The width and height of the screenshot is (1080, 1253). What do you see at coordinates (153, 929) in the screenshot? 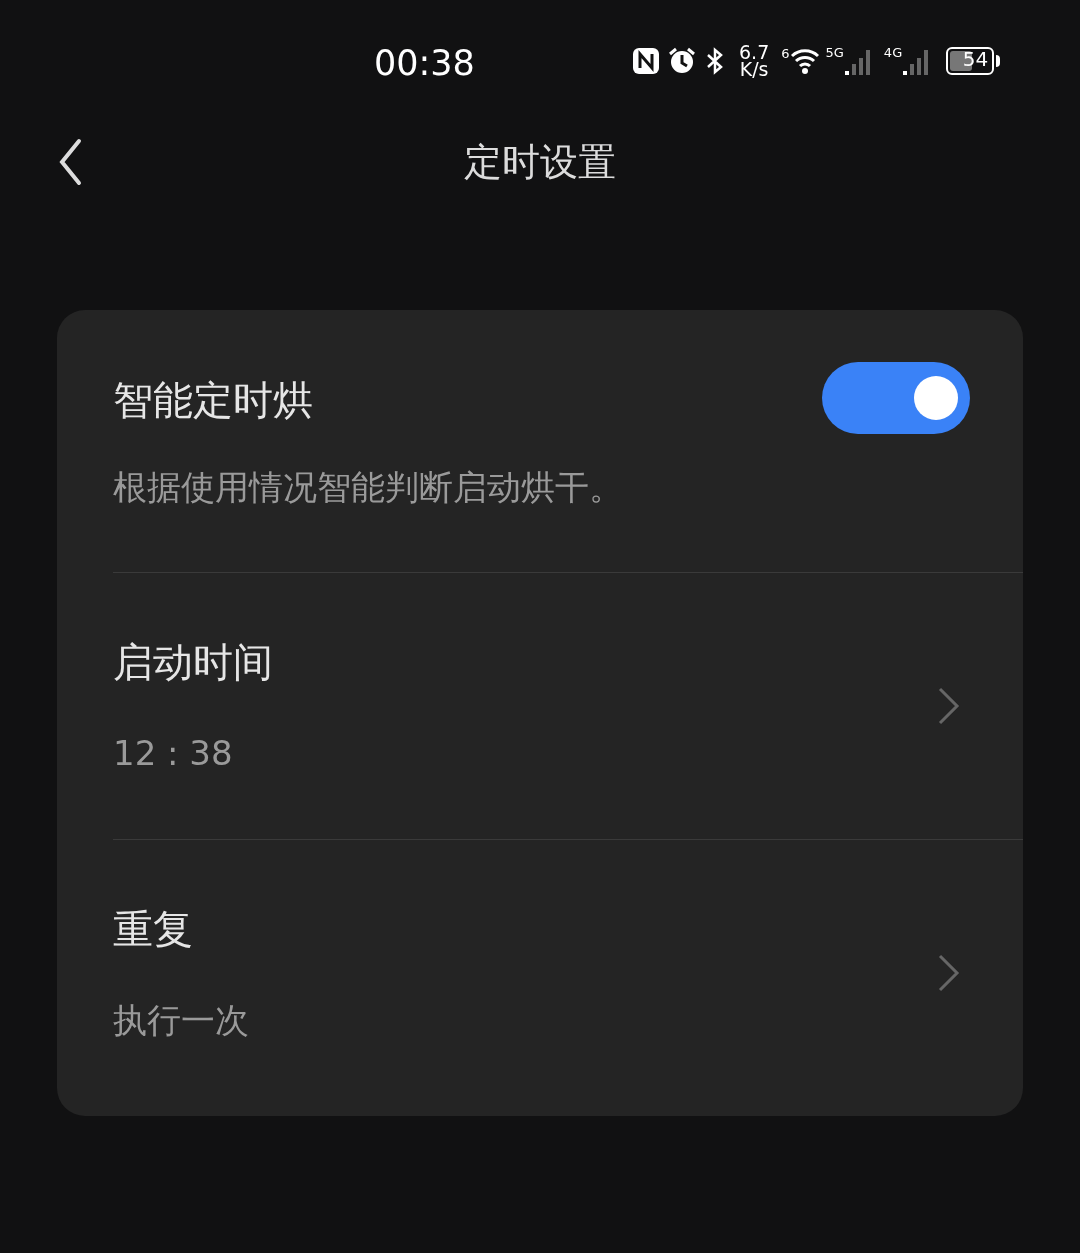
I see `setting-title: 重复` at bounding box center [153, 929].